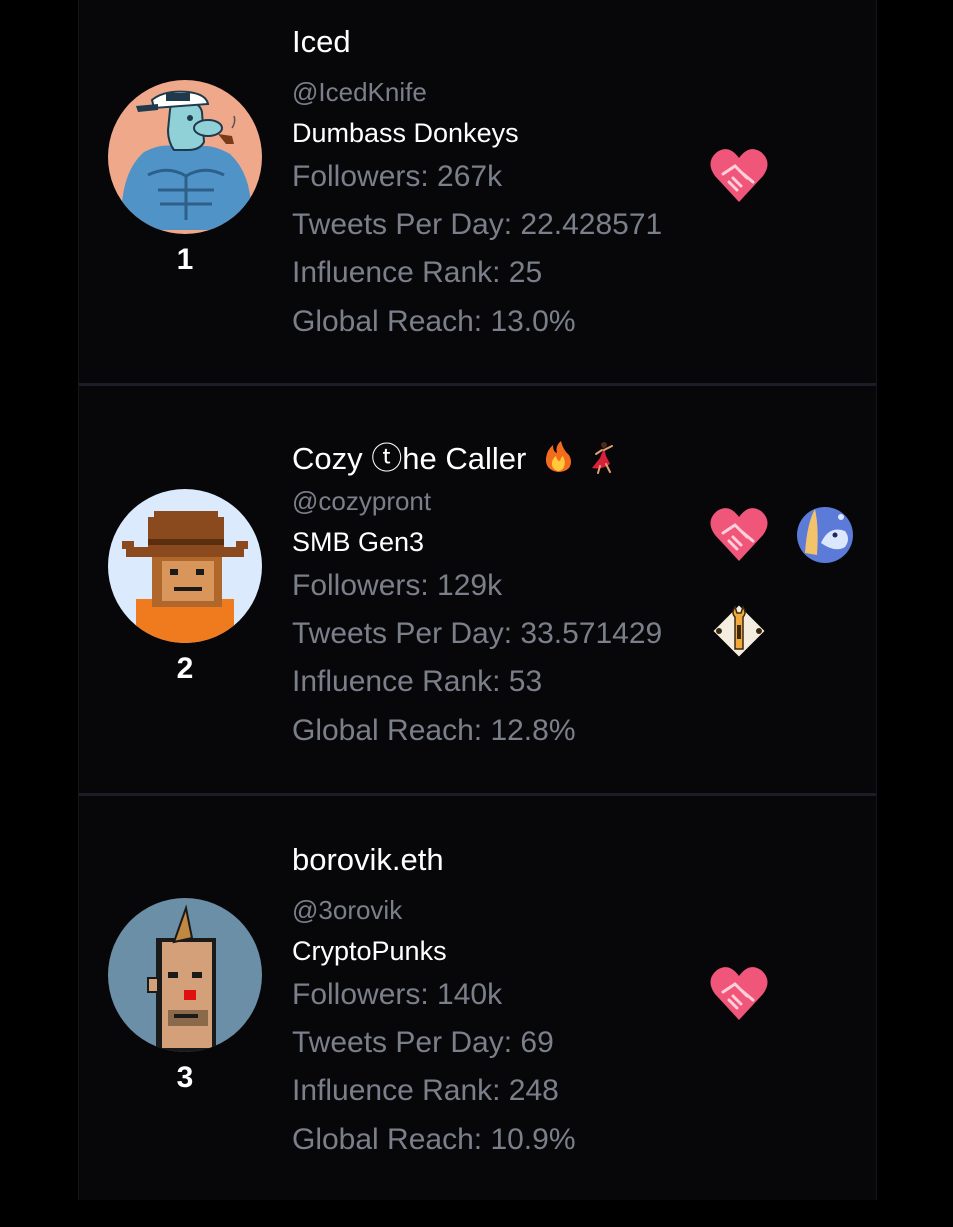 This screenshot has width=953, height=1227. I want to click on influence-rank-stat: Influence Rank: 53, so click(417, 681).